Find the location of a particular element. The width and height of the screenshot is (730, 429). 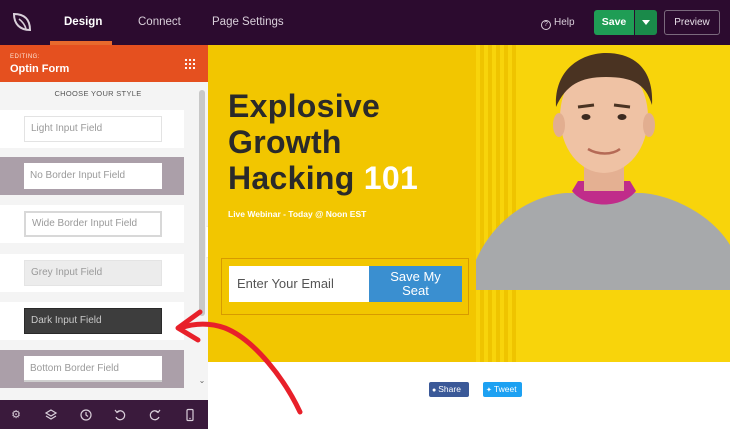

twitter-icon: ✦ is located at coordinates (489, 390).